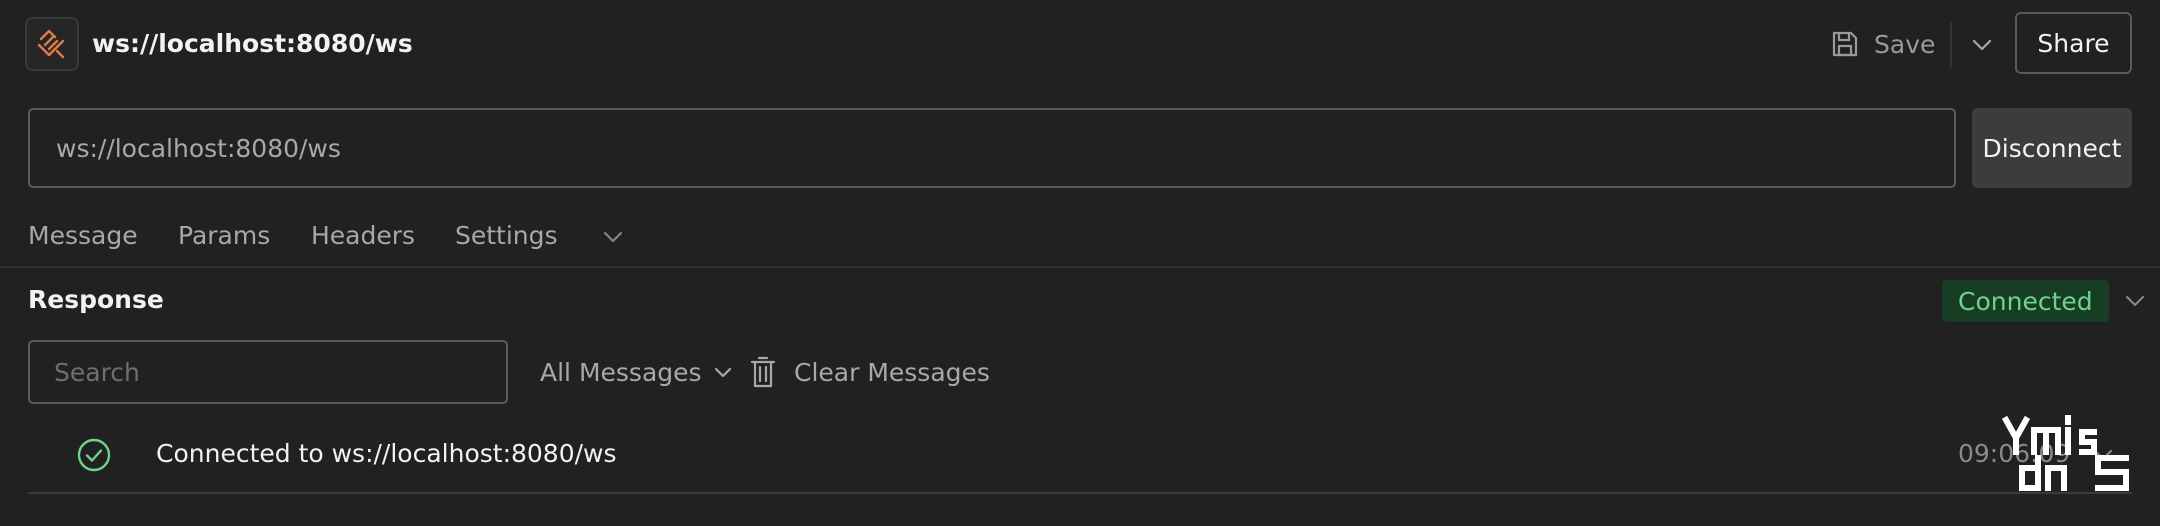 Image resolution: width=2160 pixels, height=526 pixels. I want to click on message-text: Connected to ws://localhost:8080/ws, so click(386, 453).